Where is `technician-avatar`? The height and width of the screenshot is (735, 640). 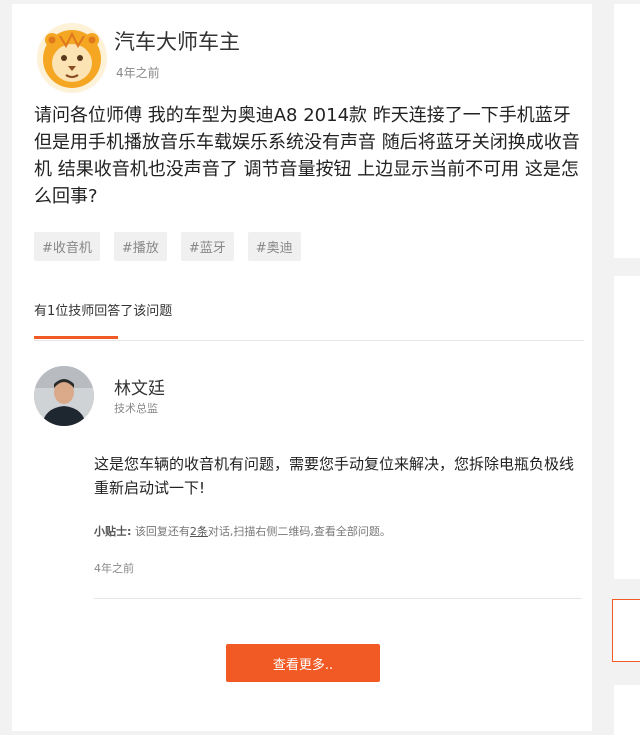
technician-avatar is located at coordinates (64, 396).